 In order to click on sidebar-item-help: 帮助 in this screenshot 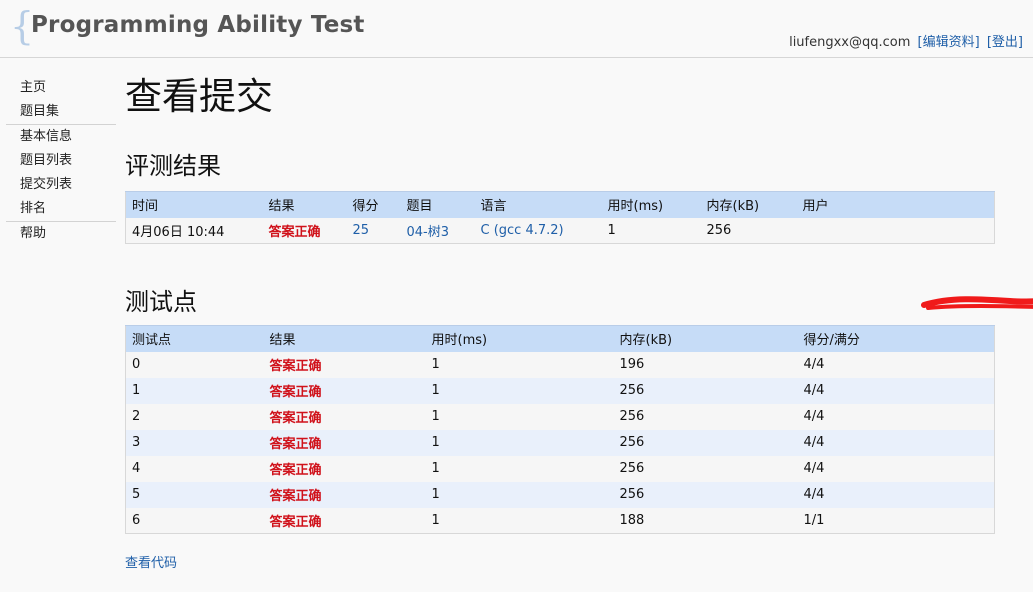, I will do `click(61, 234)`.